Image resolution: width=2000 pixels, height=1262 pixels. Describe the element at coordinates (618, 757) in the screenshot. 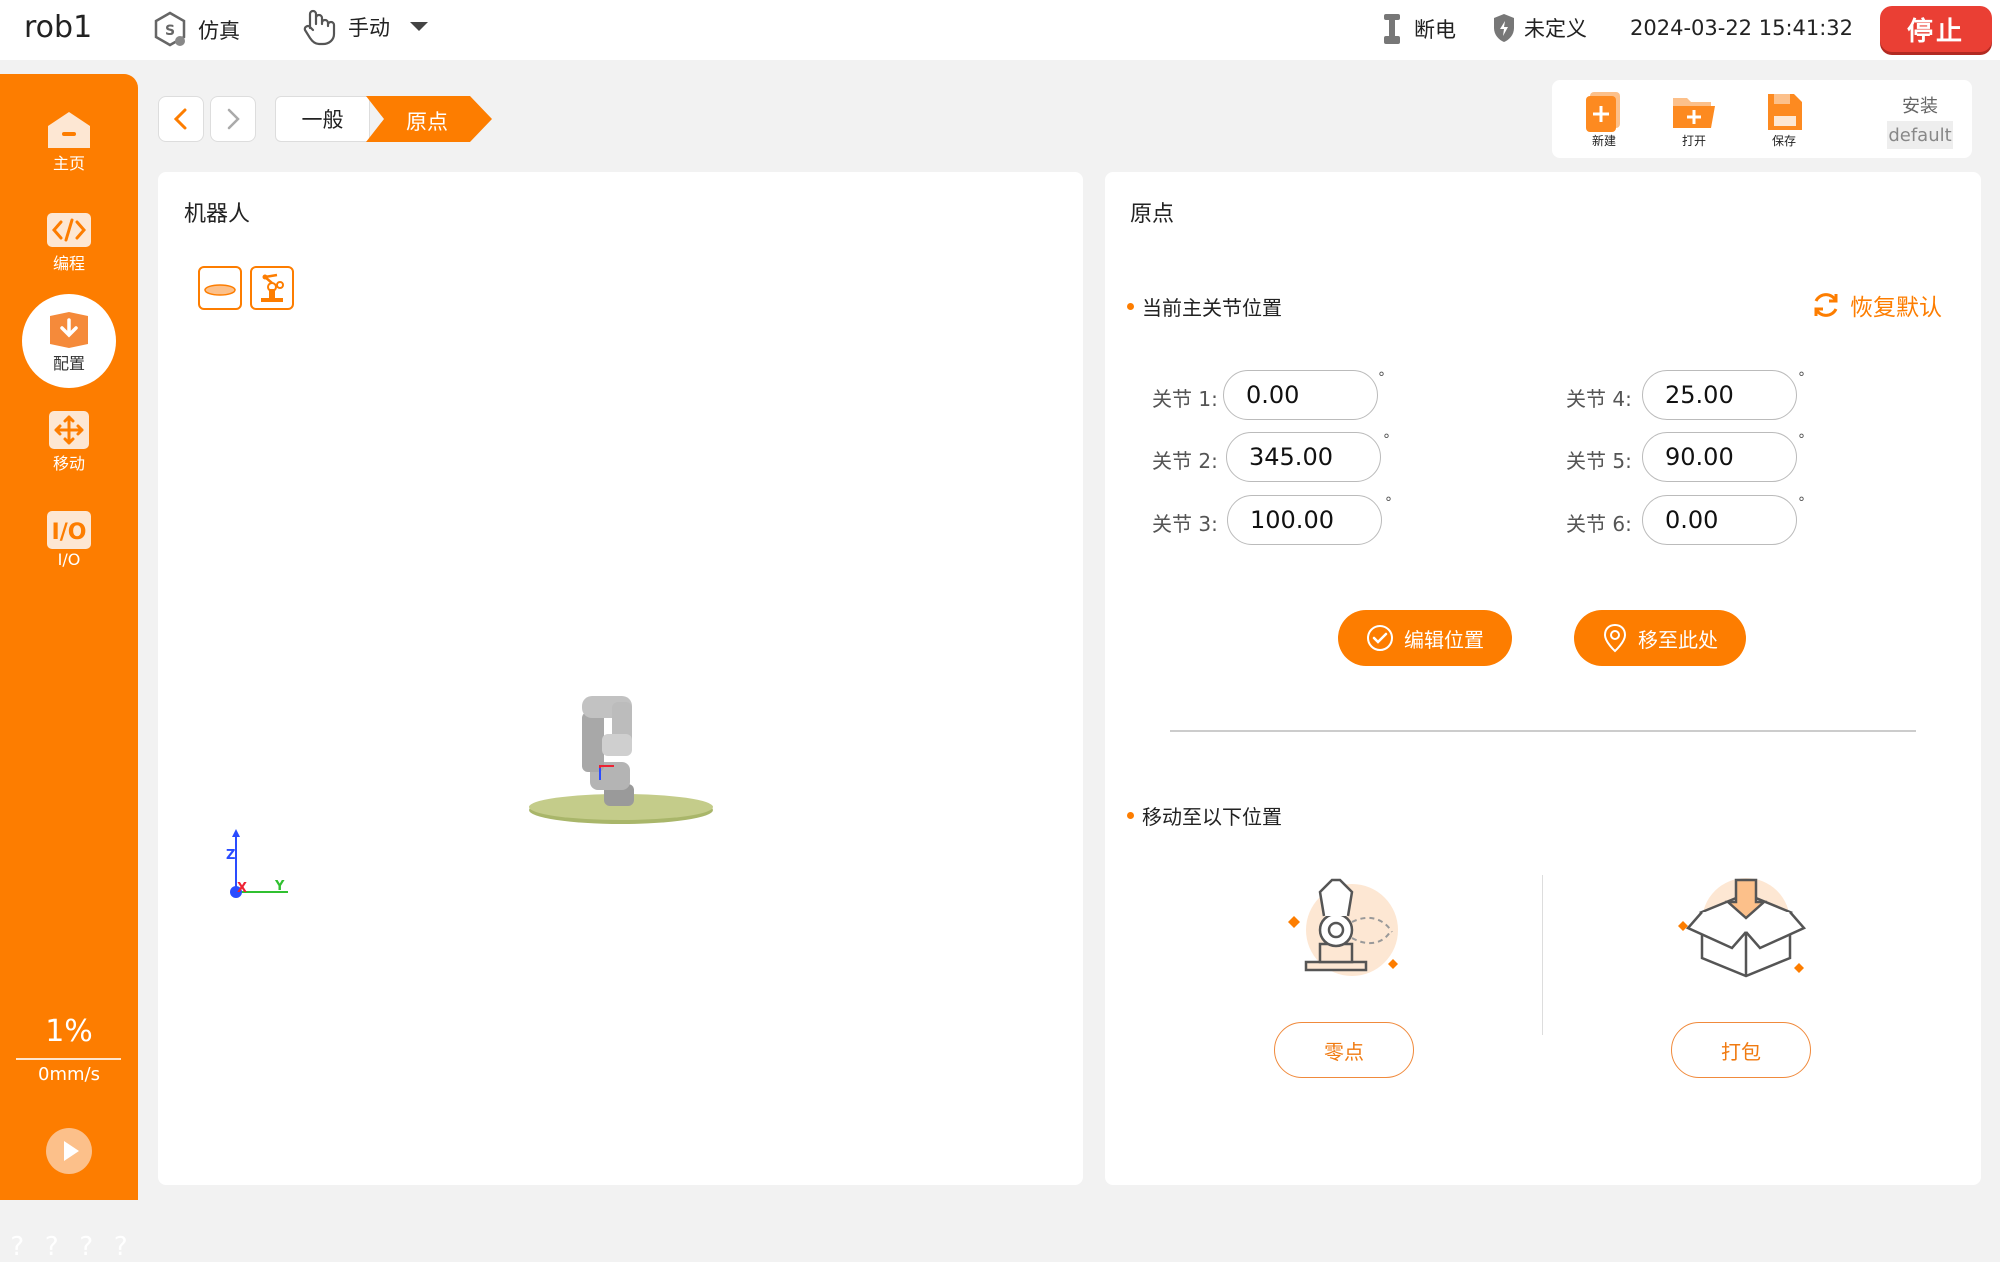

I see `robot-3d-view` at that location.